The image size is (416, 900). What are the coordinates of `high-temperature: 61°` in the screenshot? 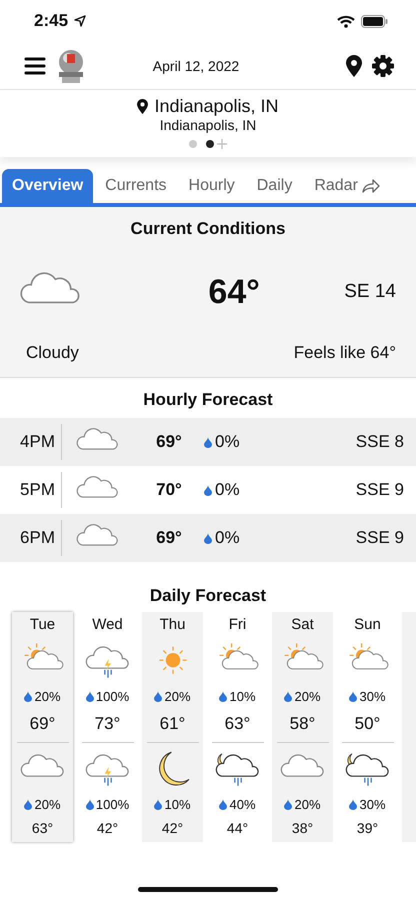 It's located at (173, 724).